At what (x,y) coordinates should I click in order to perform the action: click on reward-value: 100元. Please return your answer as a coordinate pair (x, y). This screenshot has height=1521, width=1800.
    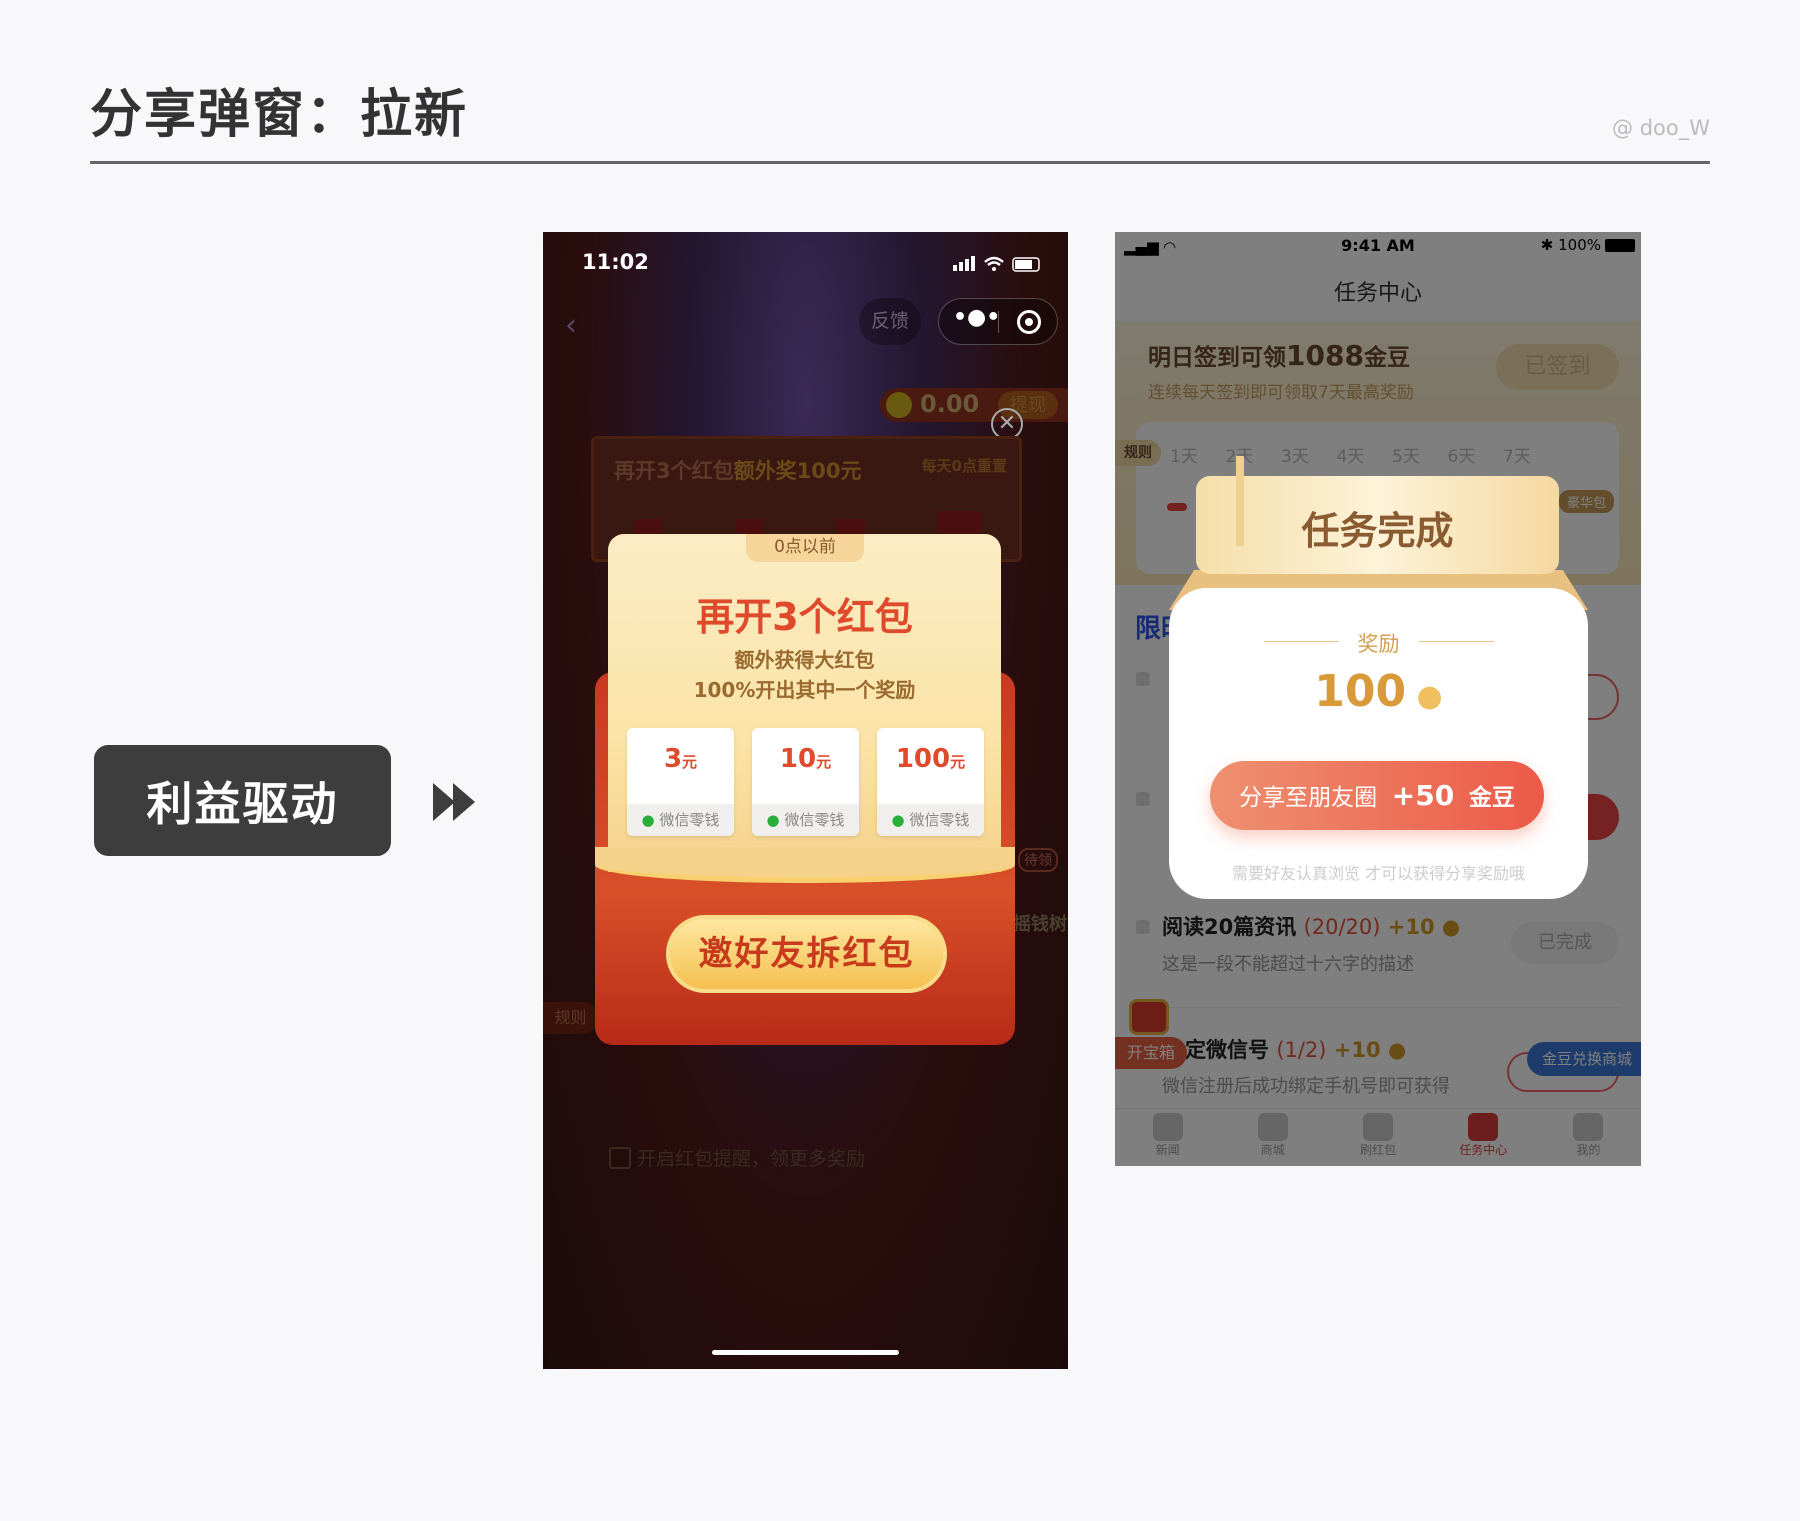
    Looking at the image, I should click on (930, 759).